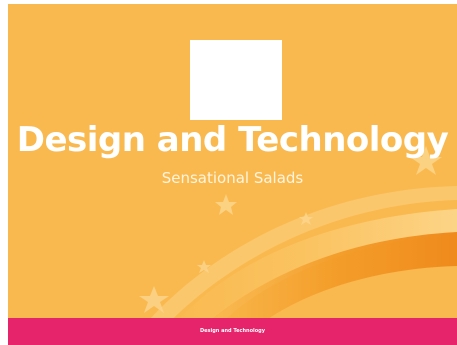 The image size is (457, 345). Describe the element at coordinates (232, 140) in the screenshot. I see `slide-title: Design and Technology` at that location.